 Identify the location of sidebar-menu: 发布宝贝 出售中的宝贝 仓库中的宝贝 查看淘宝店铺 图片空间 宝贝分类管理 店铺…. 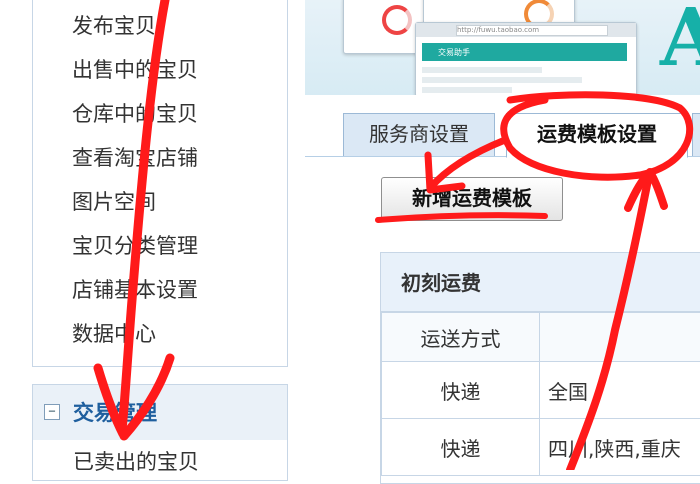
(135, 184).